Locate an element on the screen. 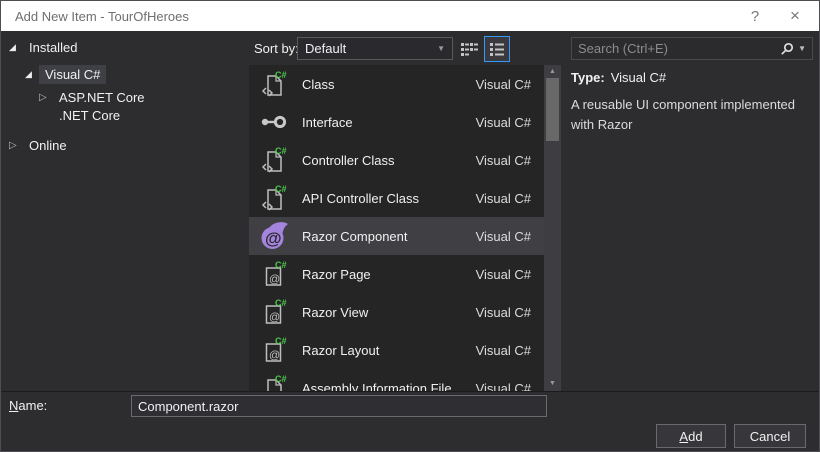 This screenshot has height=452, width=820. template-row-api-controller-class: C# API Controller Class Visual C# is located at coordinates (396, 198).